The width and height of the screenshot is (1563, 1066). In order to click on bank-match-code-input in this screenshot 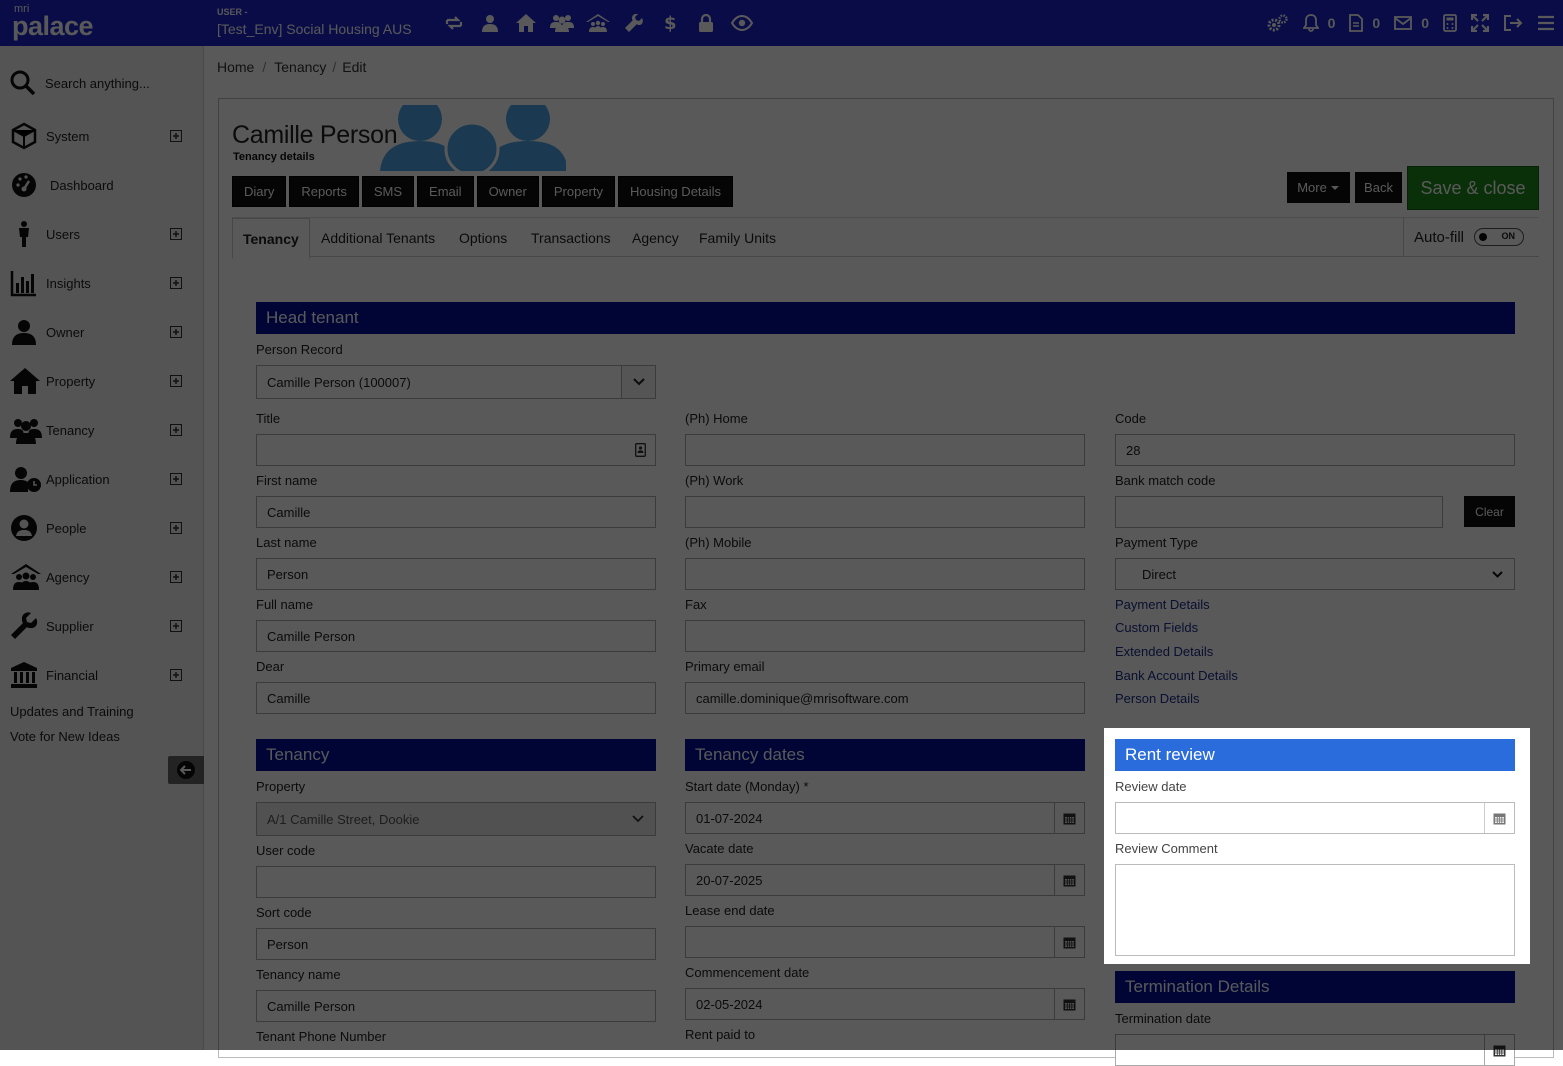, I will do `click(1279, 512)`.